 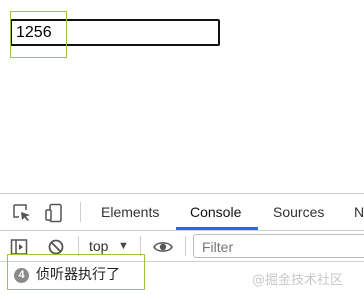 I want to click on tab-network: N, so click(x=359, y=212).